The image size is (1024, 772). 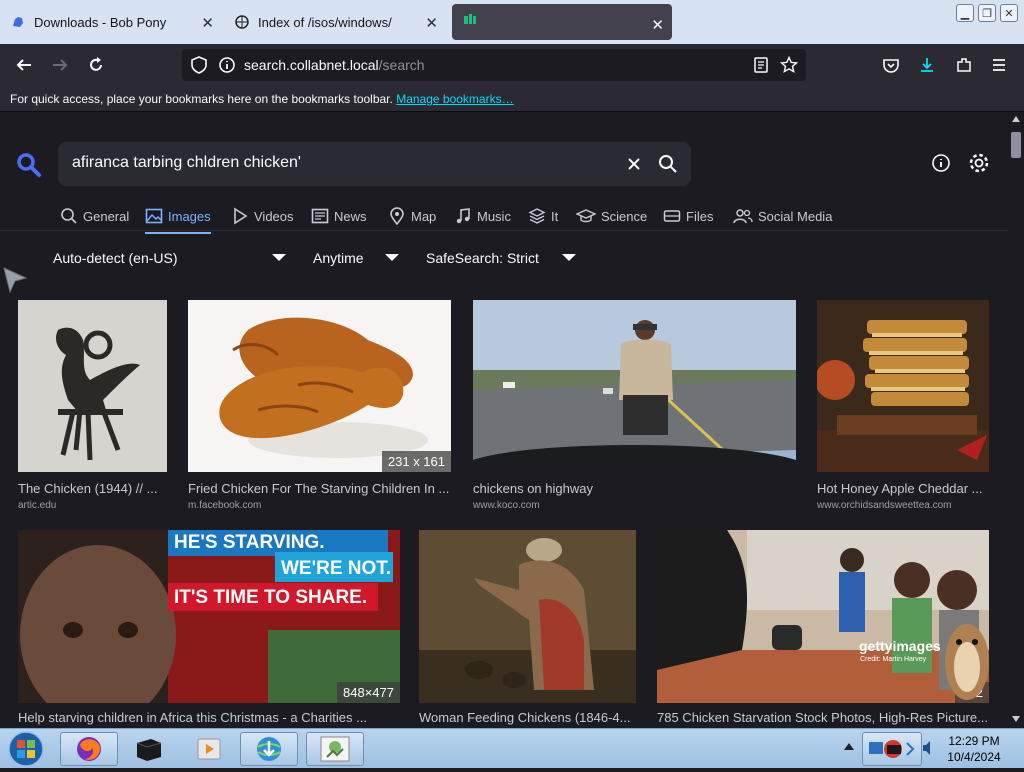 What do you see at coordinates (271, 597) in the screenshot?
I see `overlay-text: IT'S TIME TO SHARE.` at bounding box center [271, 597].